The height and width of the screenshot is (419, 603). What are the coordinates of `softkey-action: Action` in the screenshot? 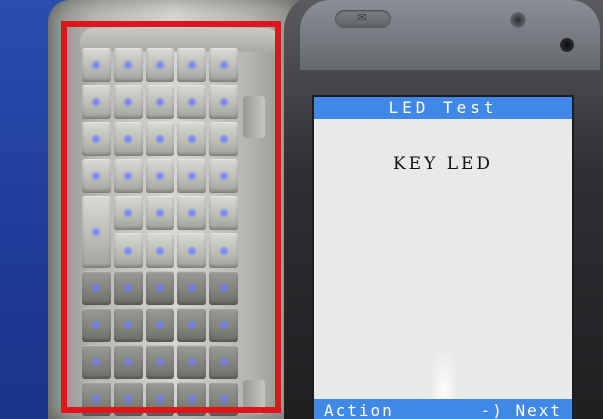 It's located at (357, 410).